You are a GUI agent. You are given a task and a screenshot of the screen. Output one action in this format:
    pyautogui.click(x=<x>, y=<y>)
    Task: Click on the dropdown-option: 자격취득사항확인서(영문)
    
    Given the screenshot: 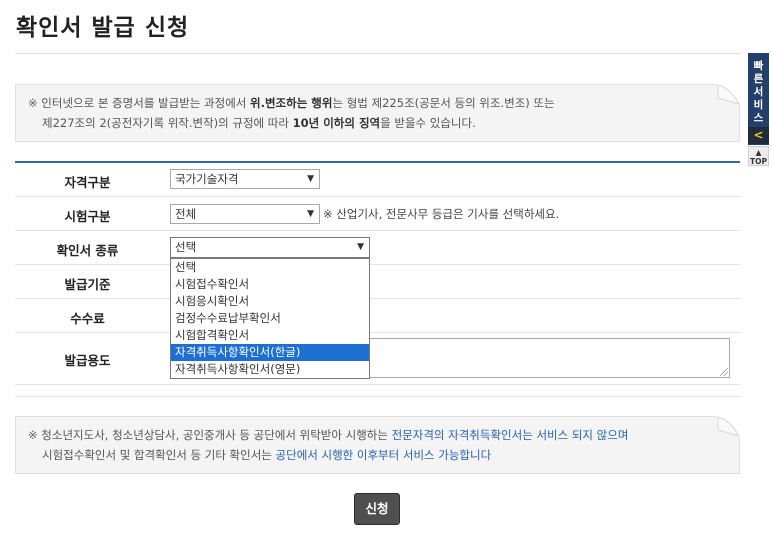 What is the action you would take?
    pyautogui.click(x=270, y=369)
    